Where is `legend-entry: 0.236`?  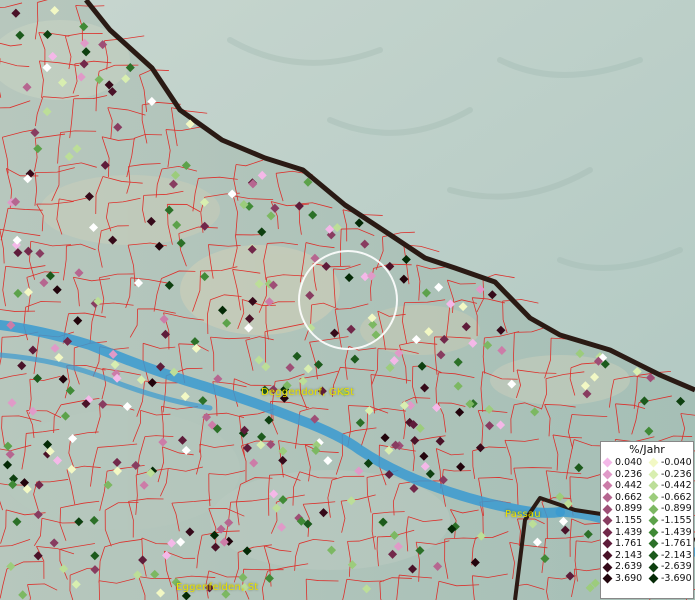 legend-entry: 0.236 is located at coordinates (624, 475).